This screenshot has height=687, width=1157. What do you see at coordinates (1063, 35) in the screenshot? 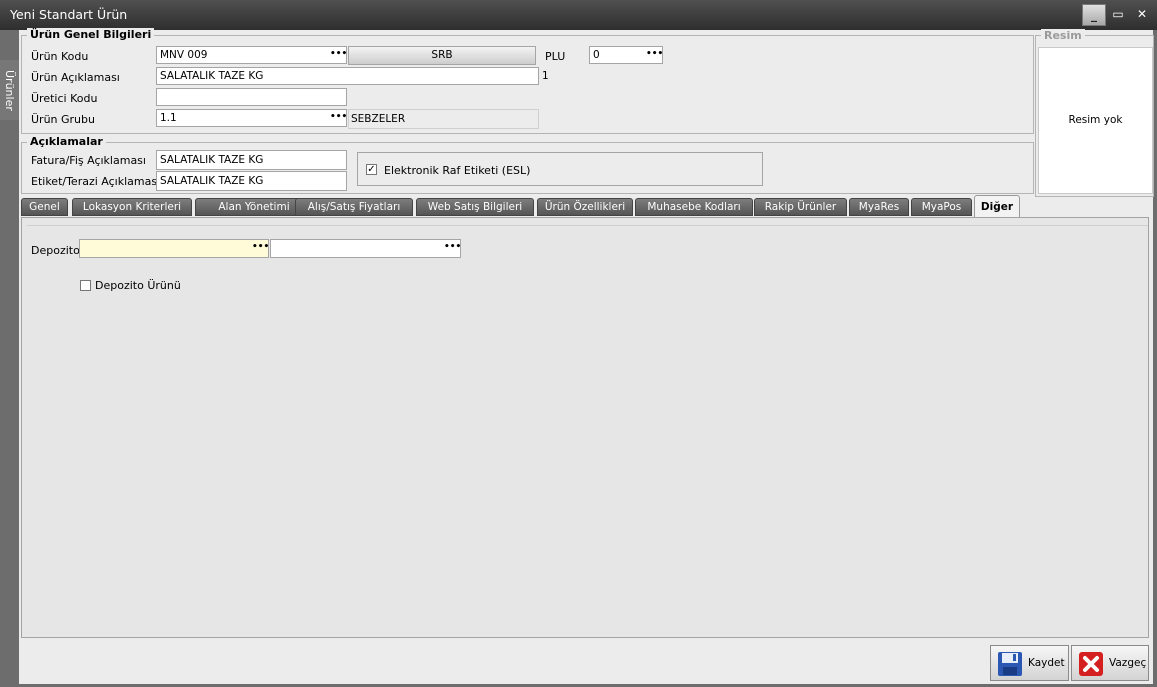
I see `image-legend: Resim` at bounding box center [1063, 35].